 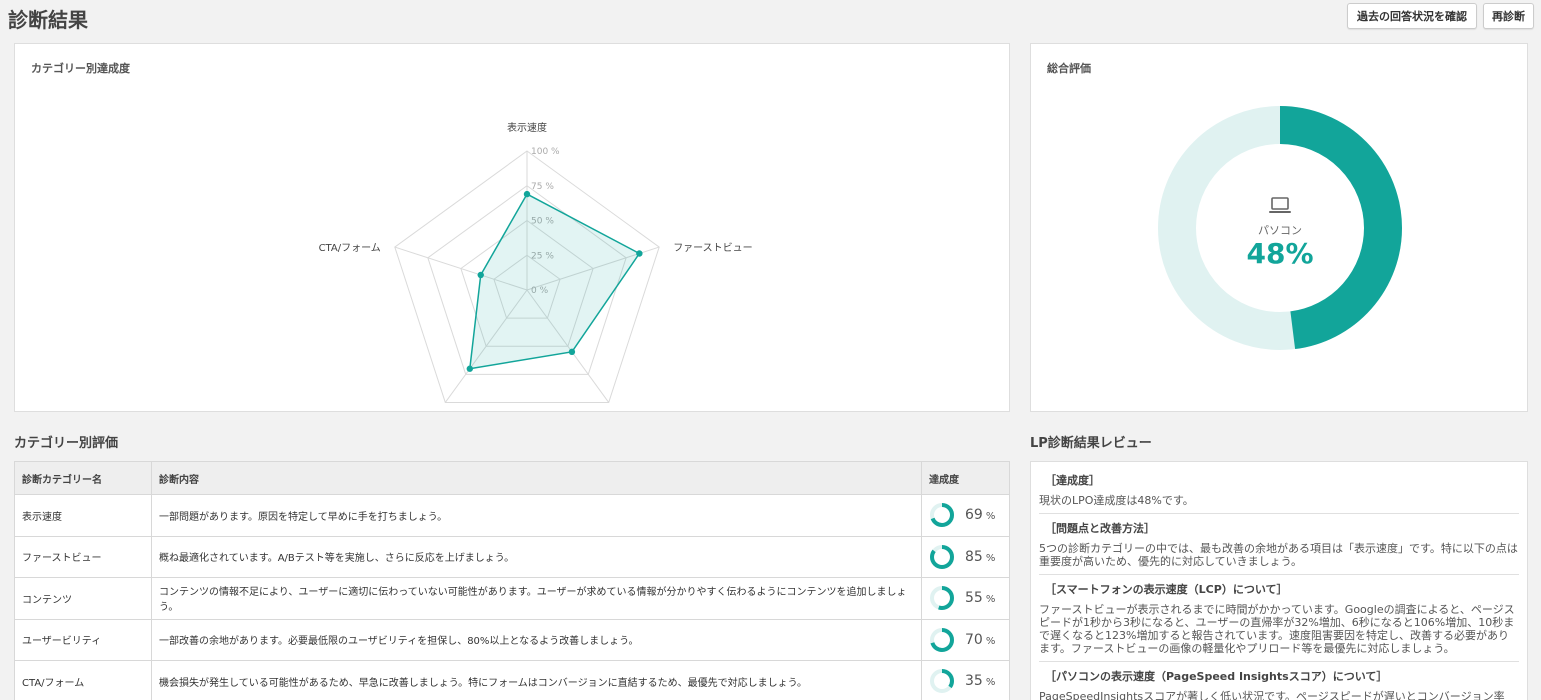 What do you see at coordinates (83, 639) in the screenshot?
I see `row-category: ユーザービリティ` at bounding box center [83, 639].